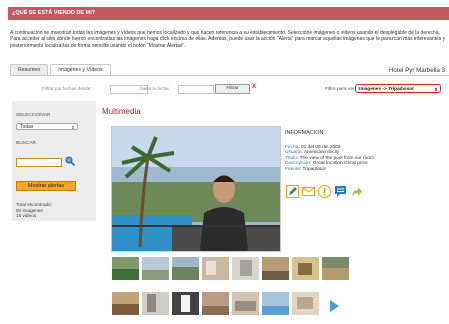 This screenshot has width=449, height=324. What do you see at coordinates (34, 210) in the screenshot?
I see `totals: Total encontrado: 50 imagenes 15 videos` at bounding box center [34, 210].